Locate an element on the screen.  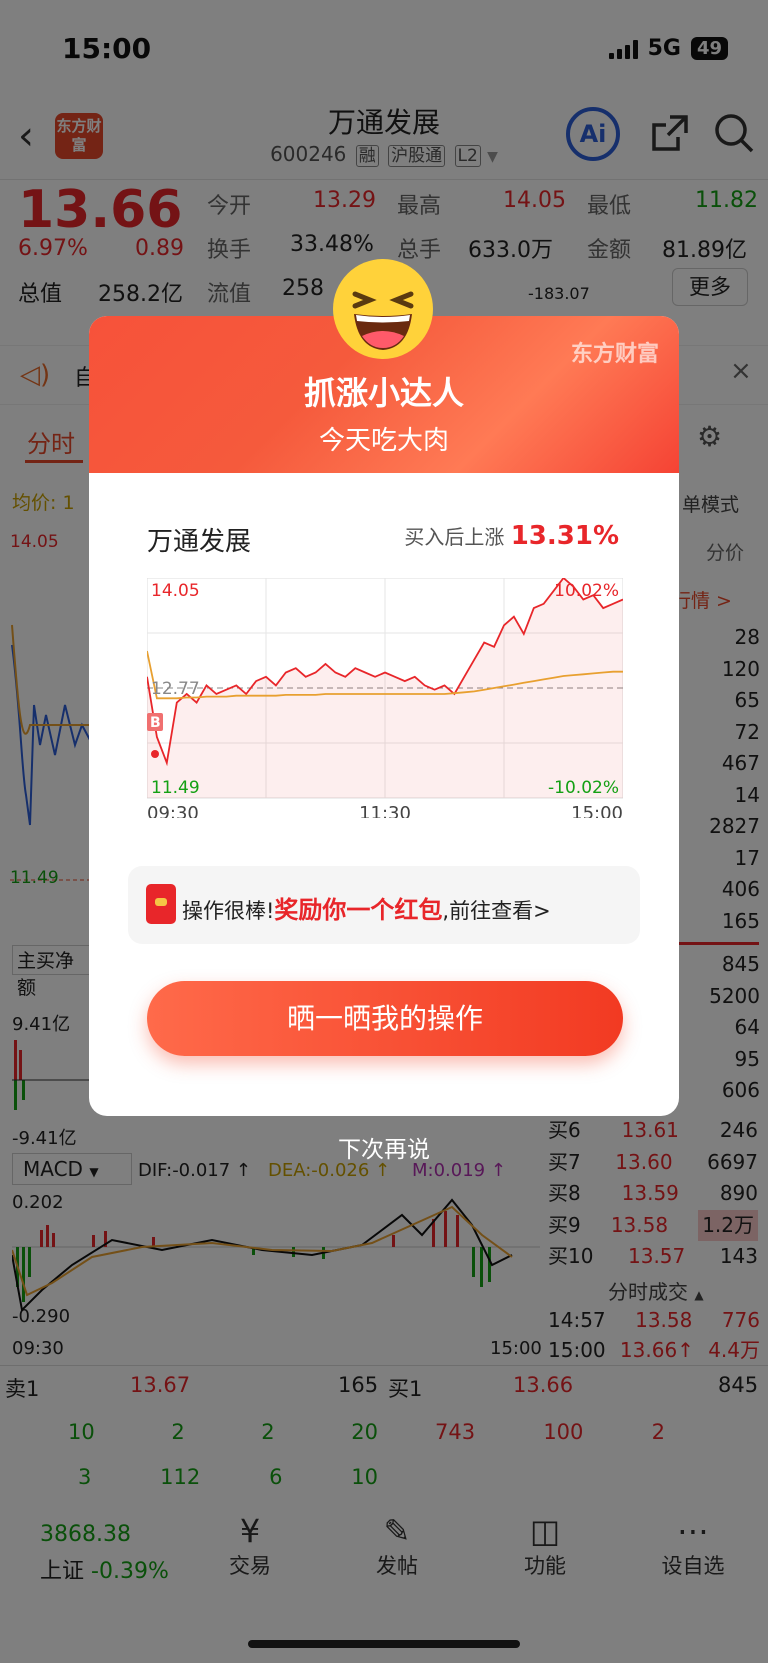
reward-highlight: 奖励你一个红包 is located at coordinates (358, 910).